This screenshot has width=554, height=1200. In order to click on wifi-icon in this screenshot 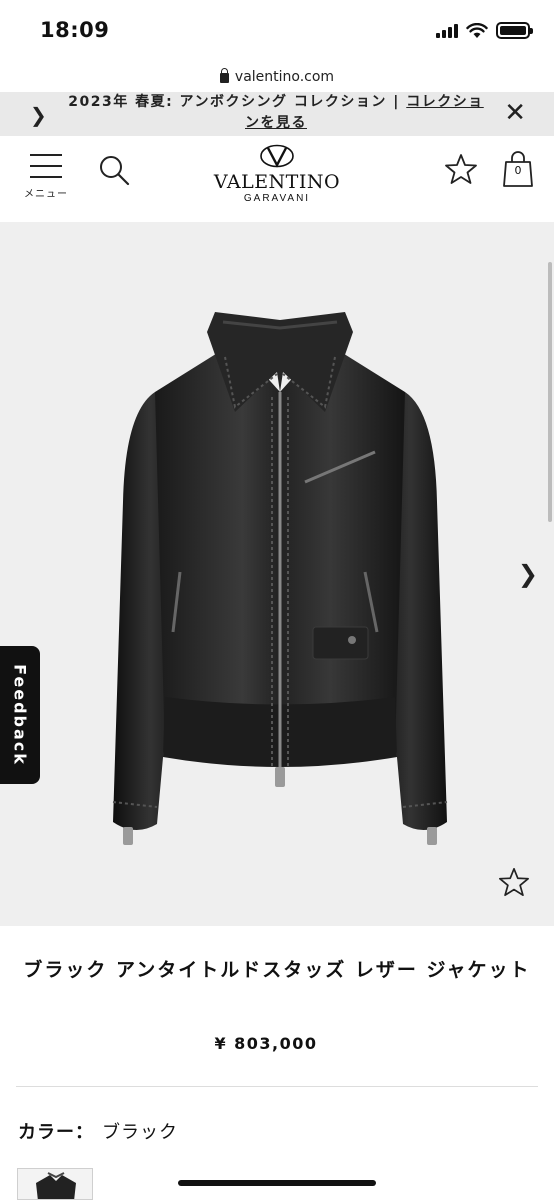, I will do `click(477, 30)`.